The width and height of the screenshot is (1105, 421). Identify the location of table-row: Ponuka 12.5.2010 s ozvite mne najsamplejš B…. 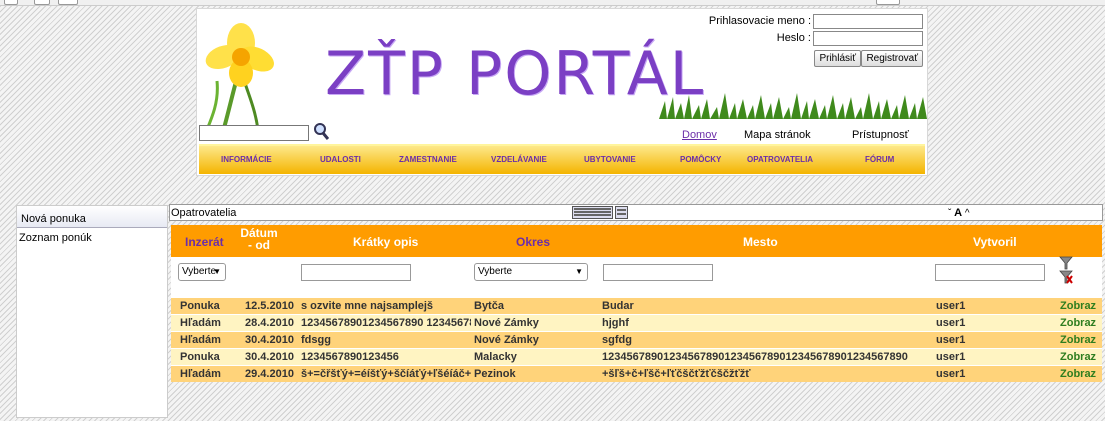
(636, 305).